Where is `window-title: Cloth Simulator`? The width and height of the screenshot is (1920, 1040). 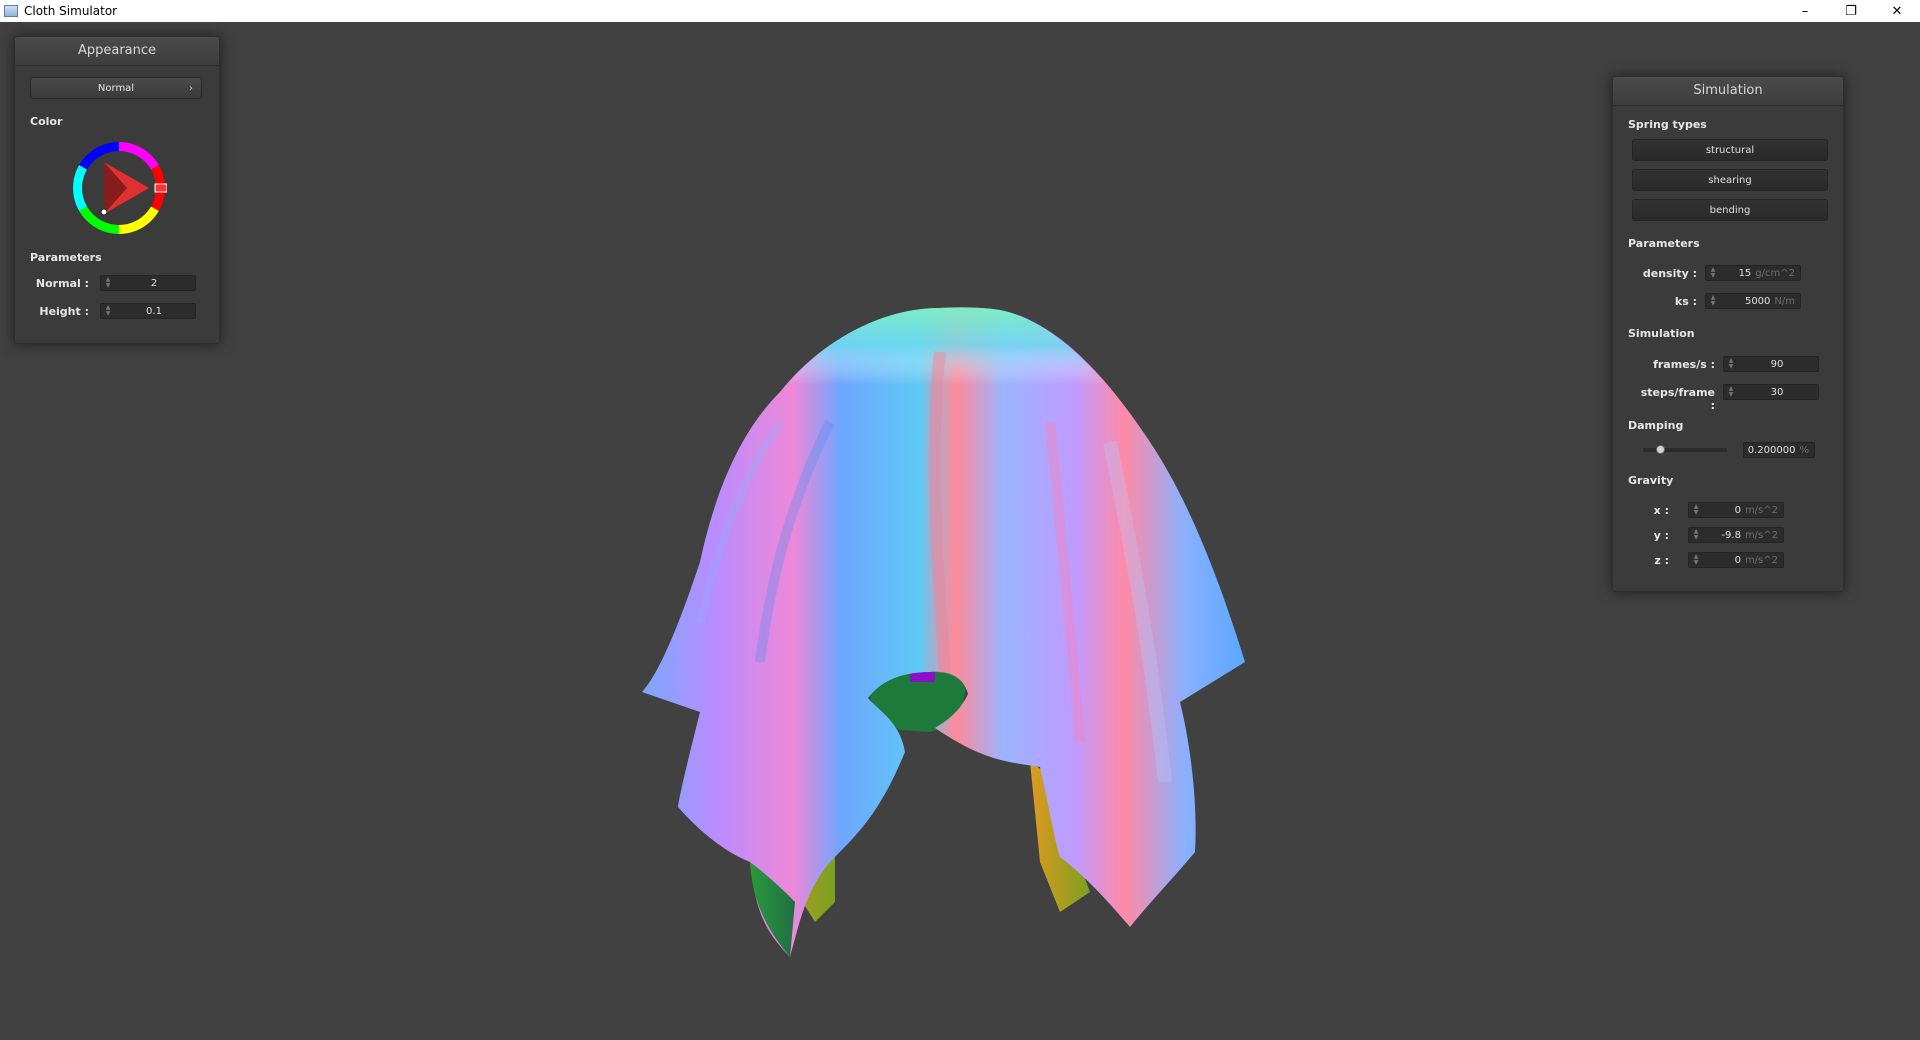
window-title: Cloth Simulator is located at coordinates (71, 11).